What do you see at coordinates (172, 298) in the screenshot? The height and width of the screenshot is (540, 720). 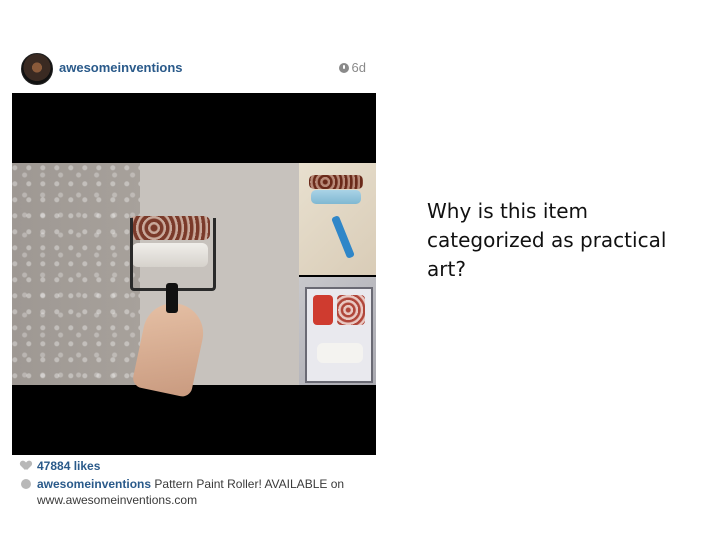 I see `roller-handle` at bounding box center [172, 298].